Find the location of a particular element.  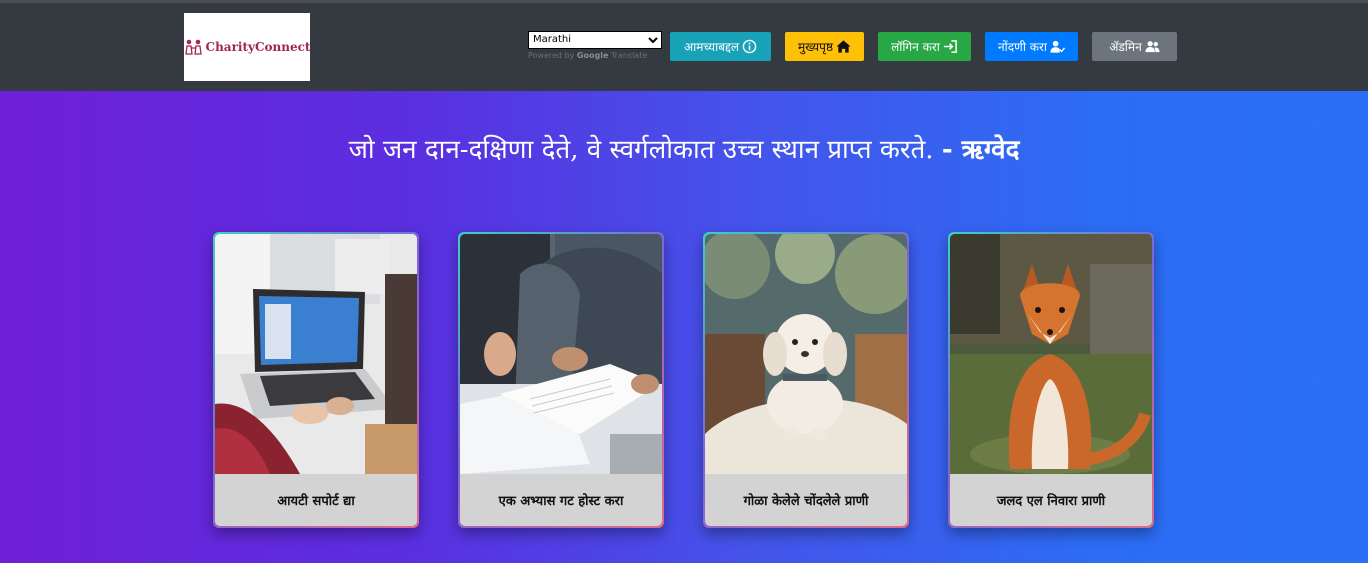

cause-card-stuffed-animals: गोळा केलेले चोंदलेले प्राणी is located at coordinates (806, 380).